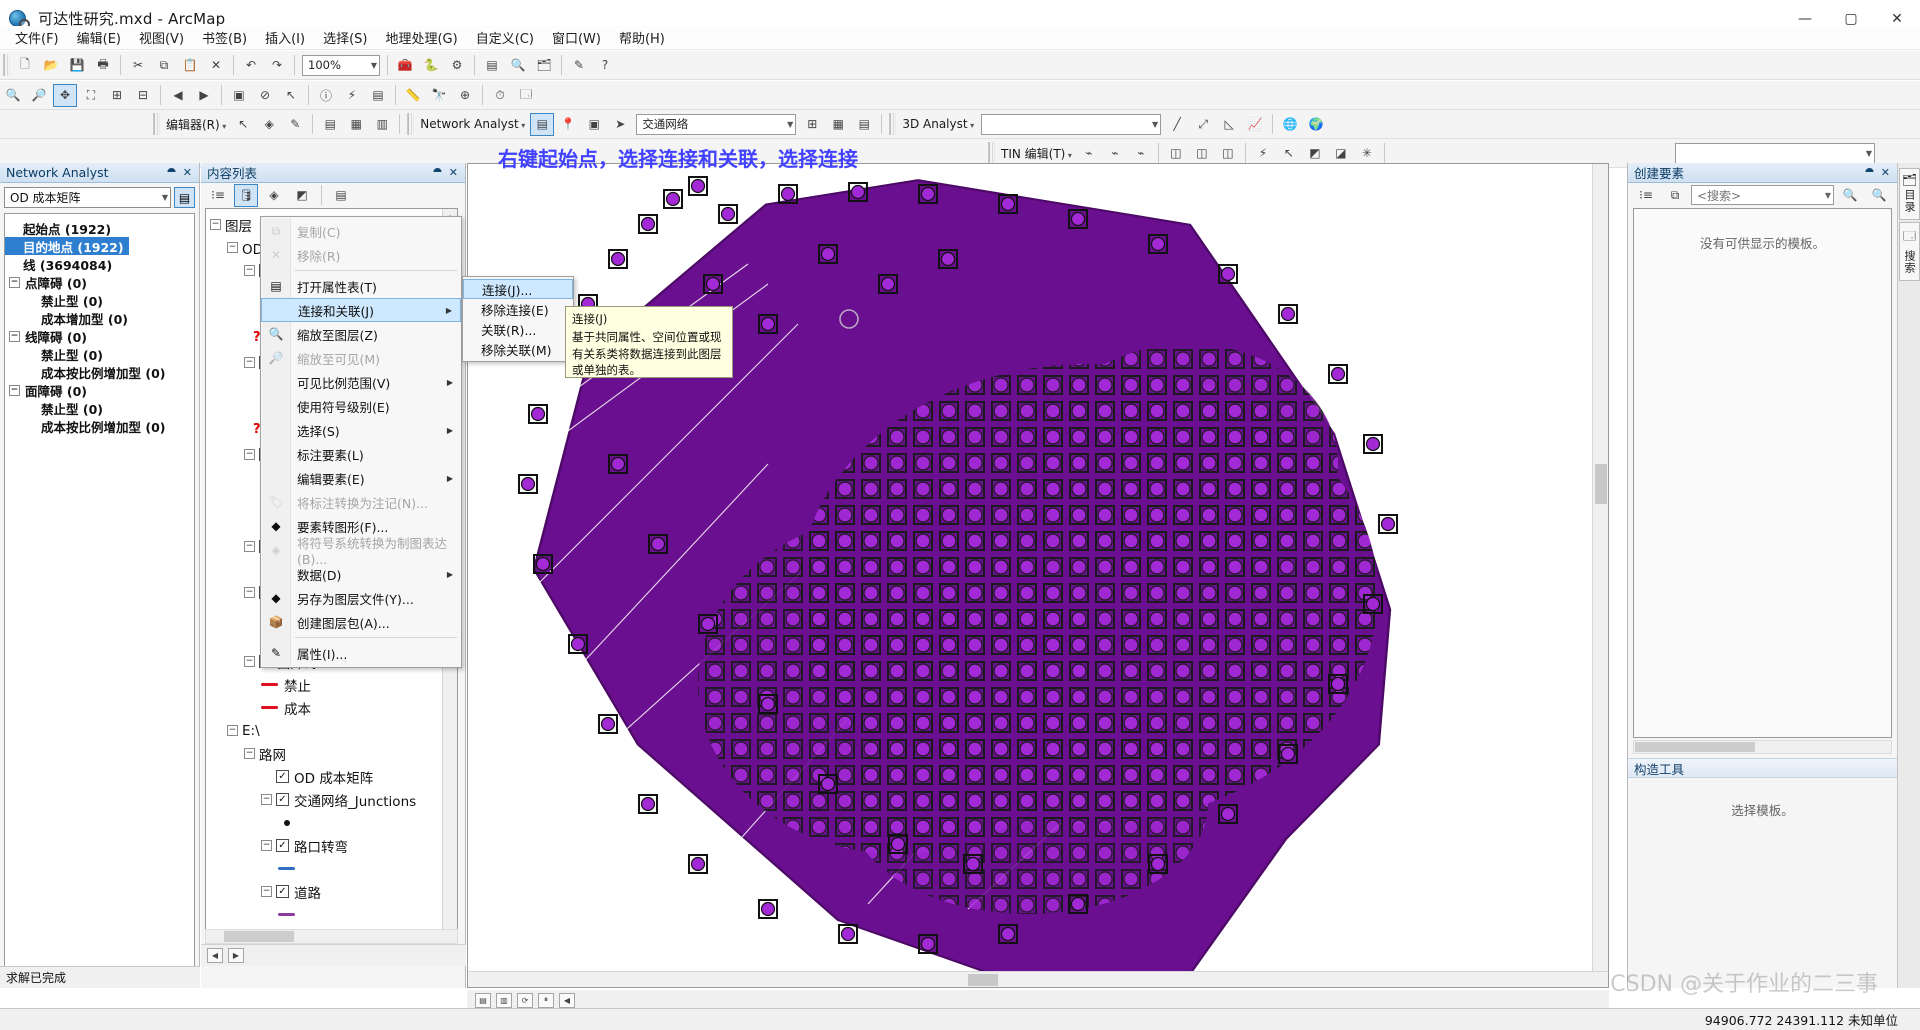 The image size is (1920, 1030). Describe the element at coordinates (465, 95) in the screenshot. I see `go-to-xy-icon: ⊕` at that location.